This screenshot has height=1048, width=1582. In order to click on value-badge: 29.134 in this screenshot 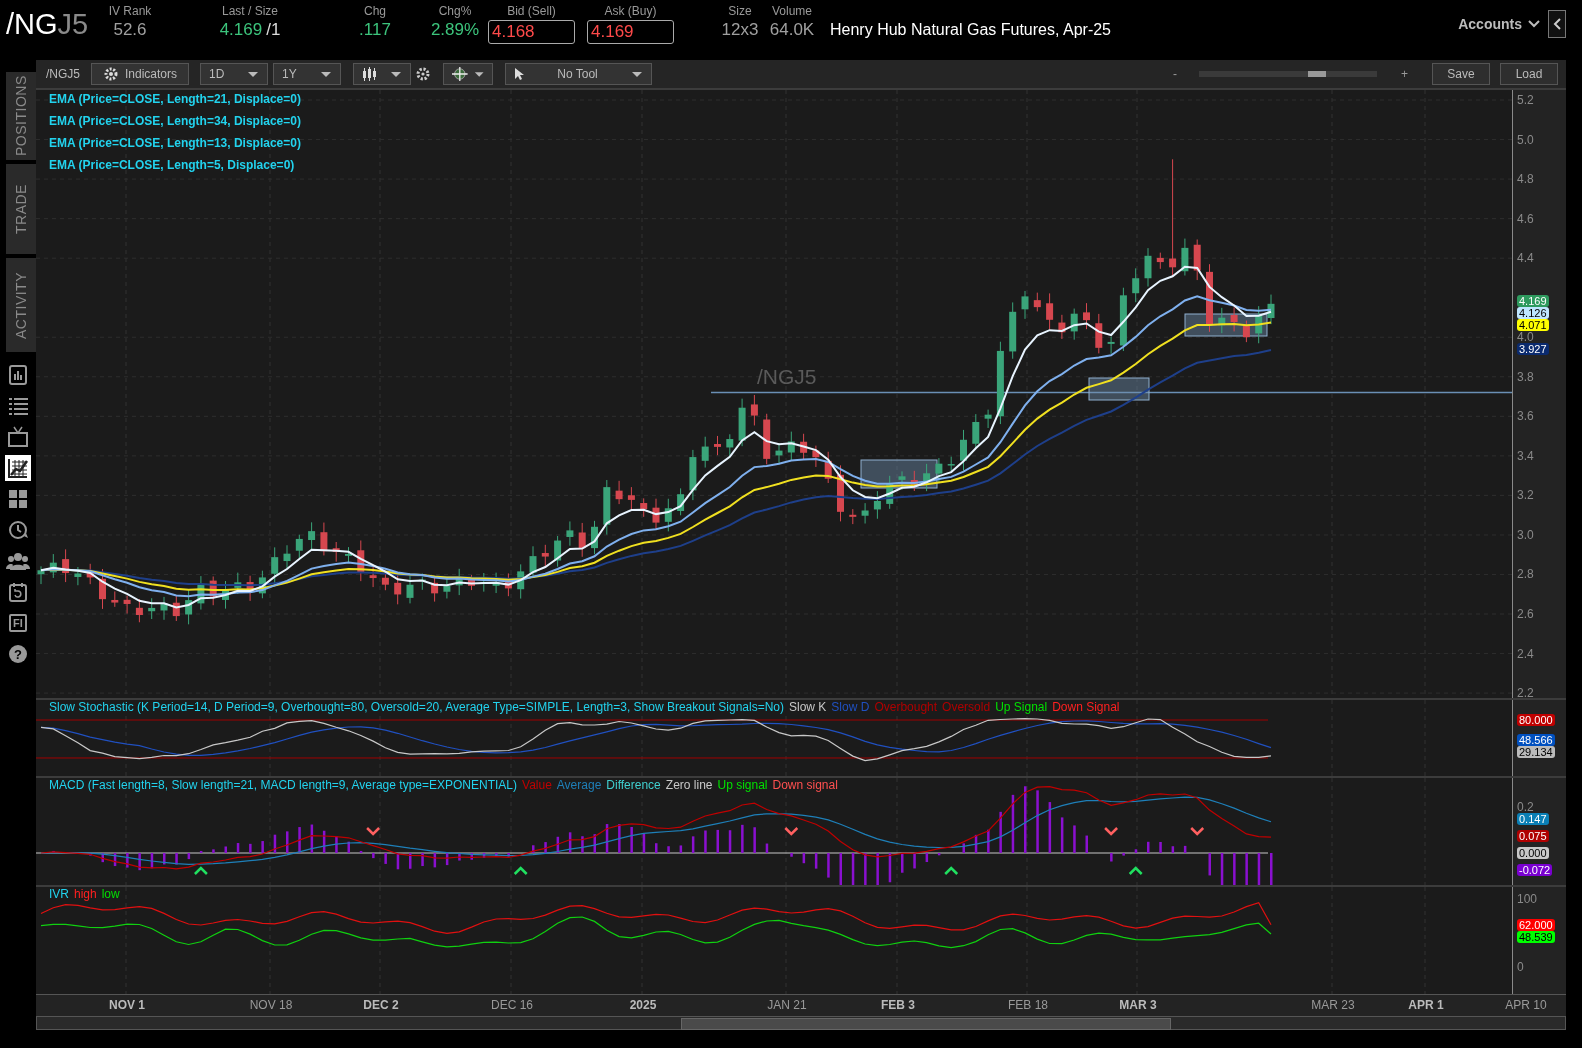, I will do `click(1536, 752)`.